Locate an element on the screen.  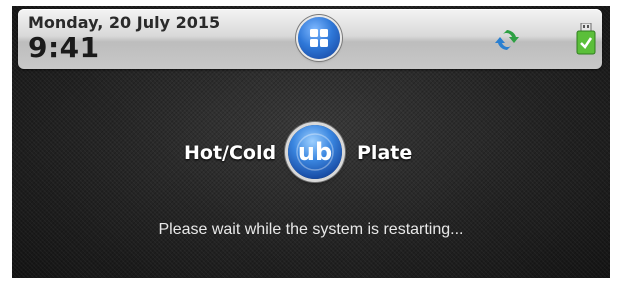
usb-drive-icon is located at coordinates (586, 39).